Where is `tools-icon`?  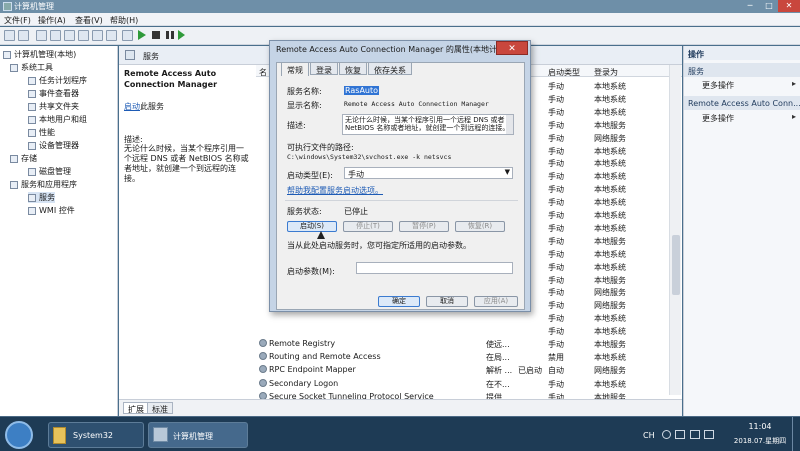
tools-icon is located at coordinates (14, 67).